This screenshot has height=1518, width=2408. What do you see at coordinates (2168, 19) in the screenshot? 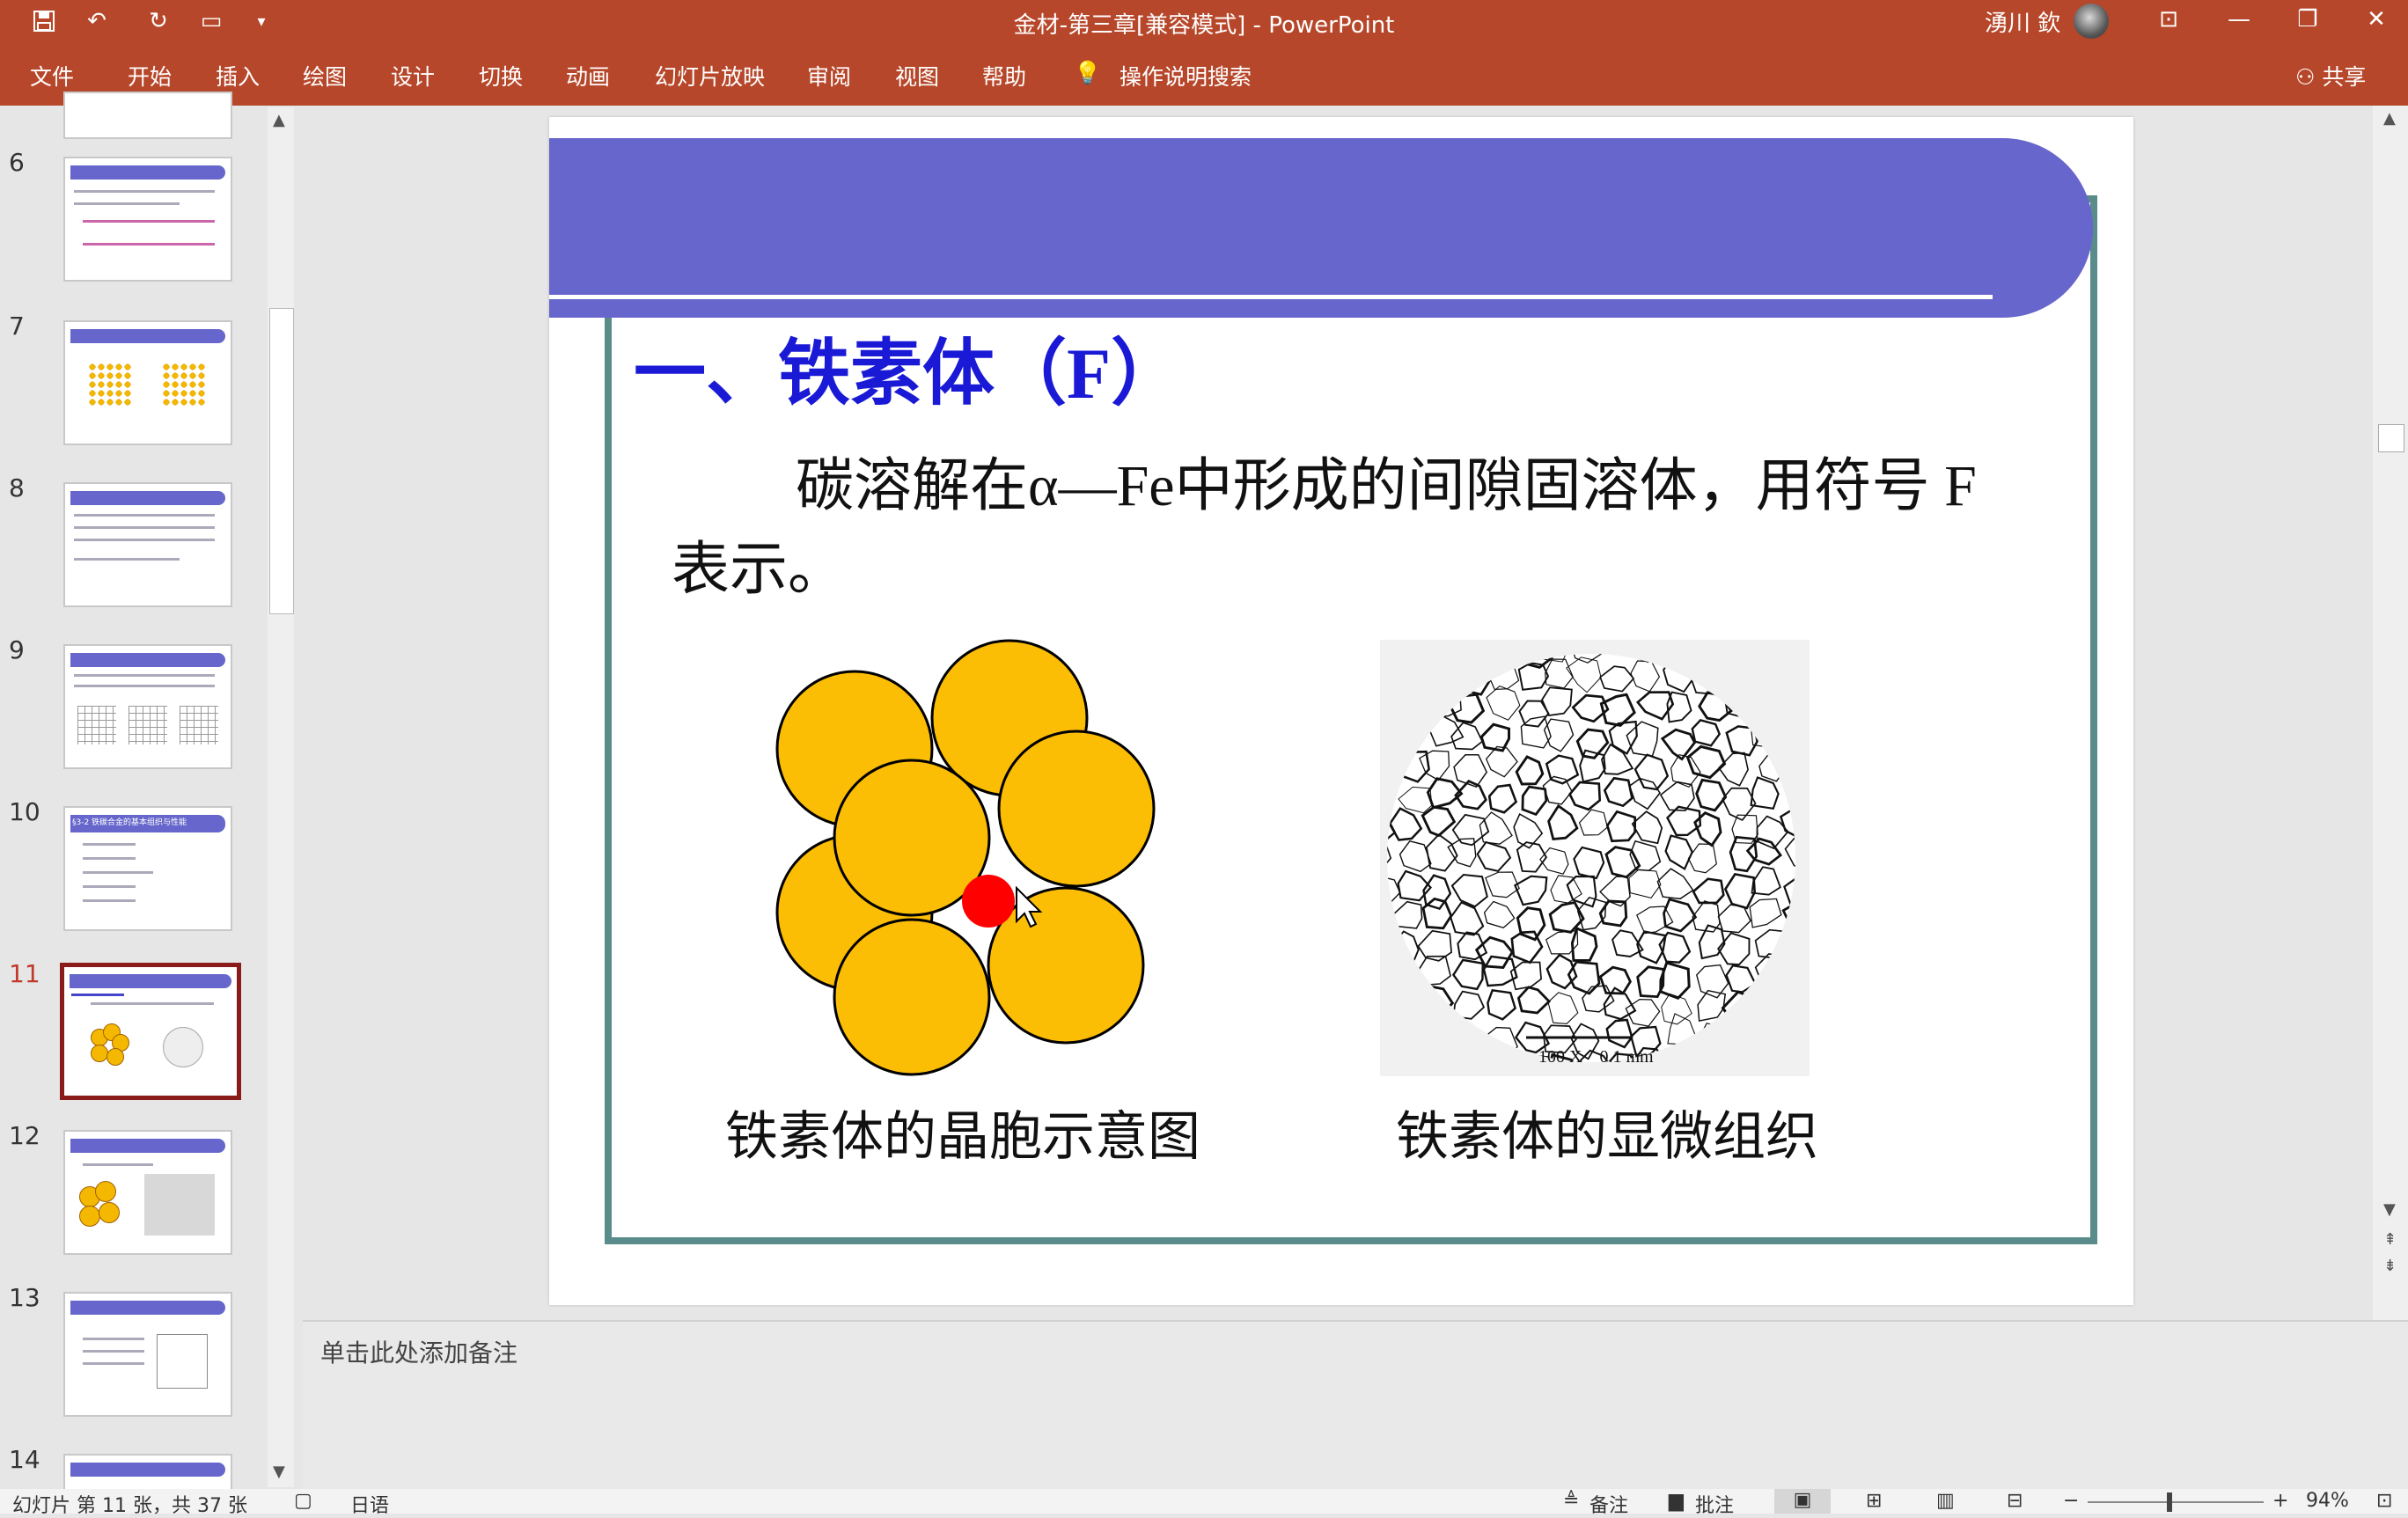
I see `ribbon-display-options-icon: ⊡` at bounding box center [2168, 19].